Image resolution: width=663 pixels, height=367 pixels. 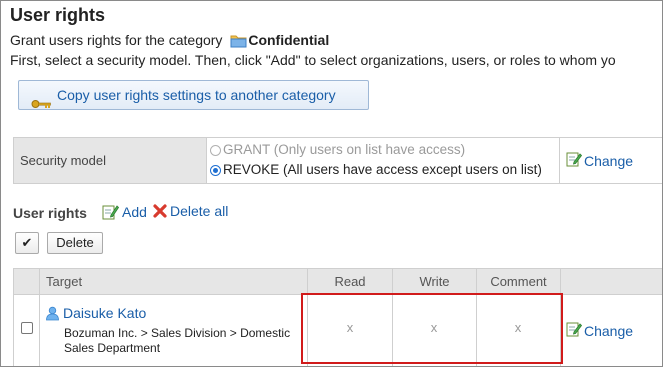 I want to click on user-link: Daisuke Kato, so click(x=95, y=313).